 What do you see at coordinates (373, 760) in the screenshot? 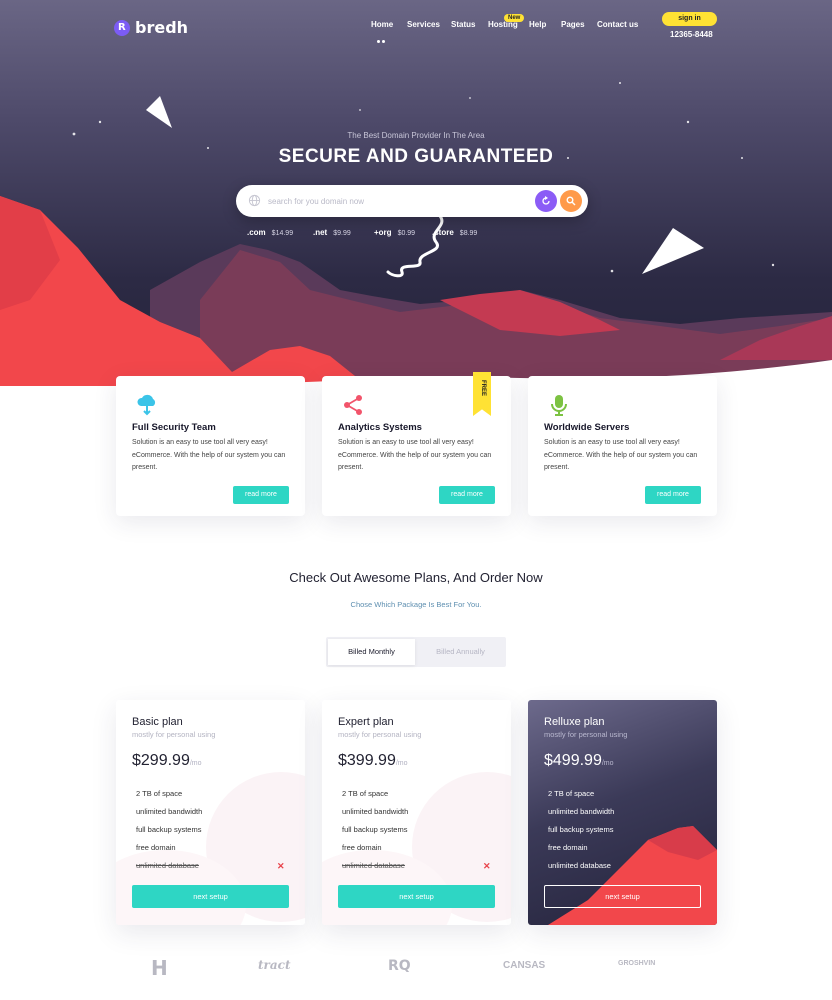
I see `plan-price: $399.99/mo` at bounding box center [373, 760].